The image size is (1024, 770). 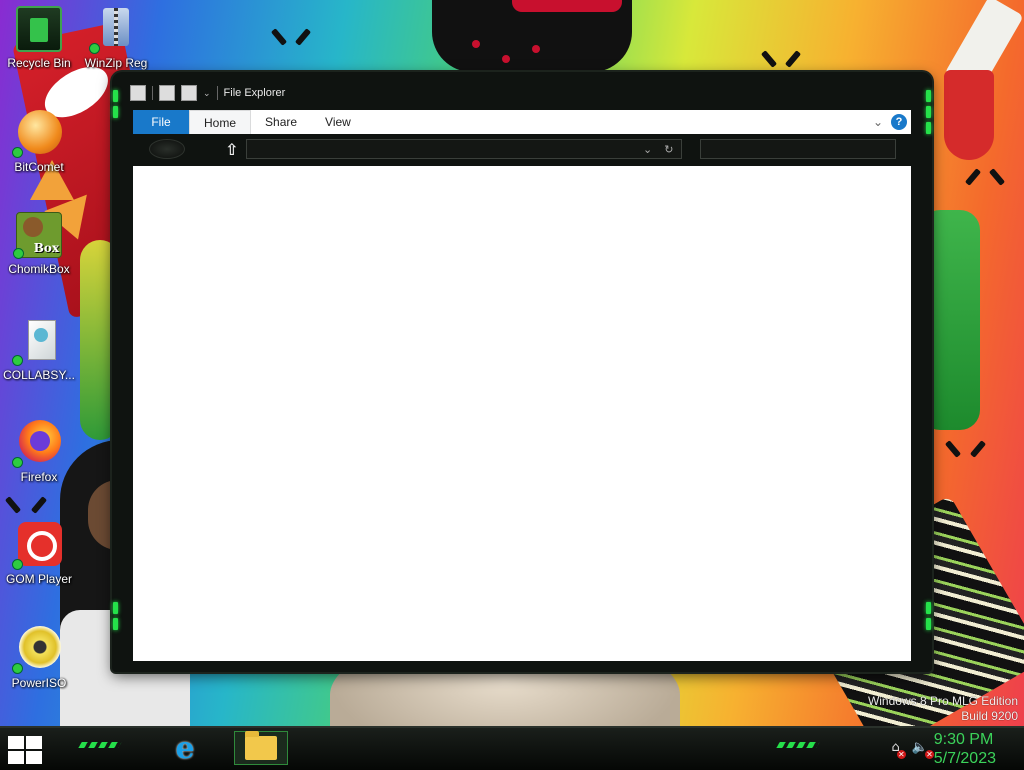 I want to click on wallpaper-airhorn, so click(x=974, y=85).